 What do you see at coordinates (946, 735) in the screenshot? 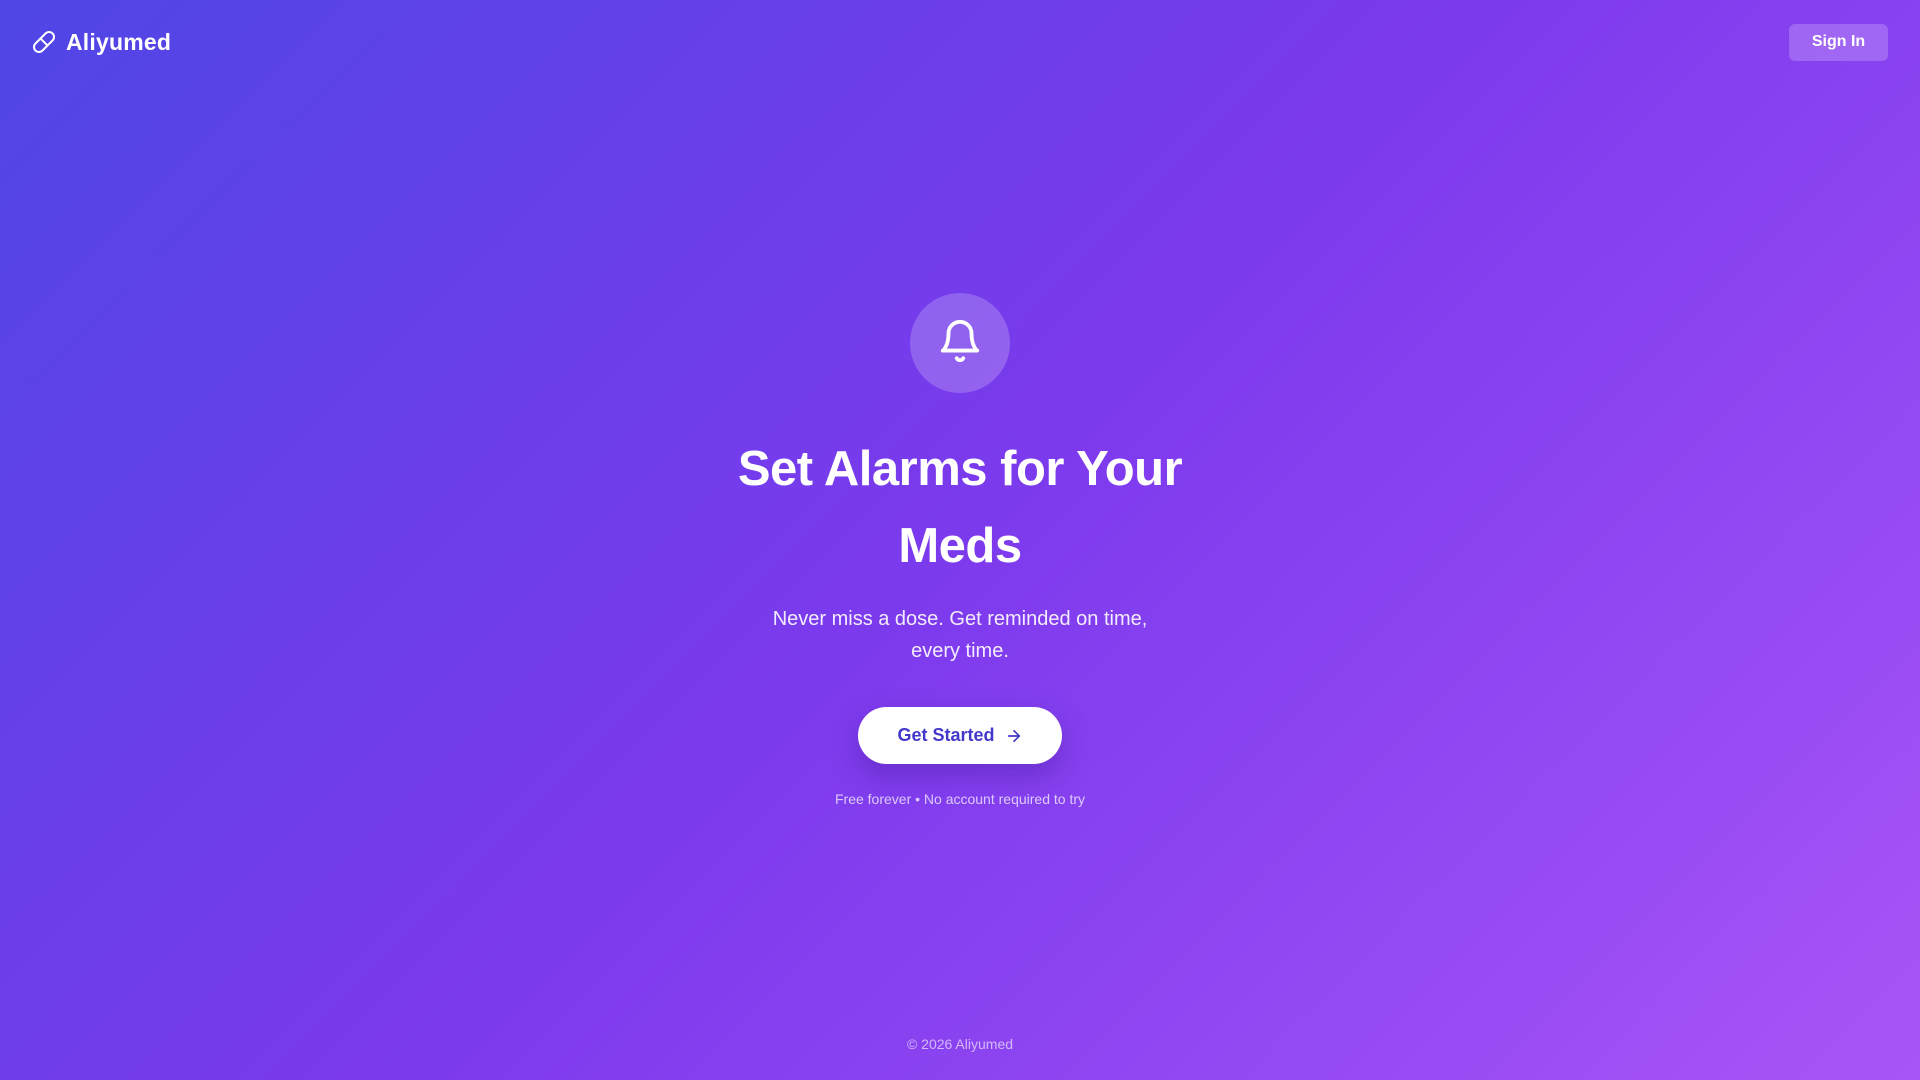
I see `get-started-label: Get Started` at bounding box center [946, 735].